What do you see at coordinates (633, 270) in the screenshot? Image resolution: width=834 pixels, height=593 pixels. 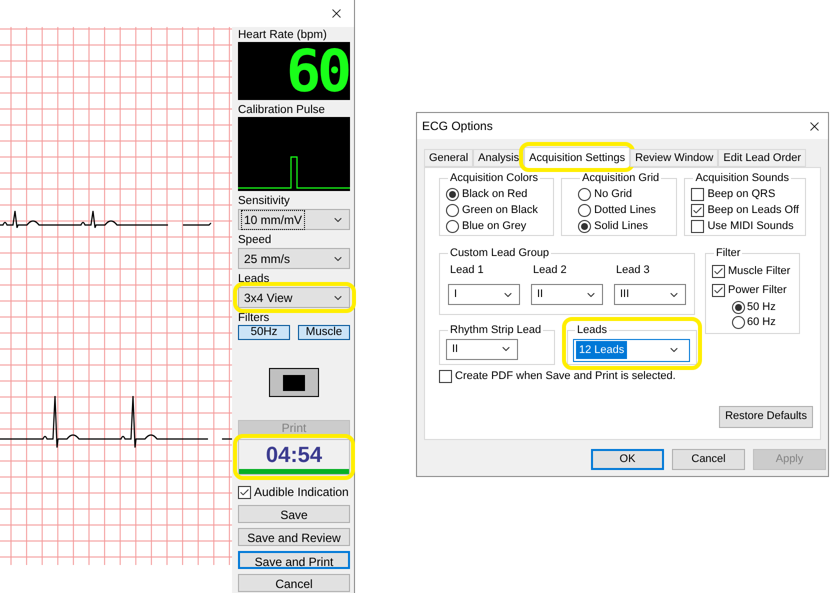 I see `lead-label: Lead 3` at bounding box center [633, 270].